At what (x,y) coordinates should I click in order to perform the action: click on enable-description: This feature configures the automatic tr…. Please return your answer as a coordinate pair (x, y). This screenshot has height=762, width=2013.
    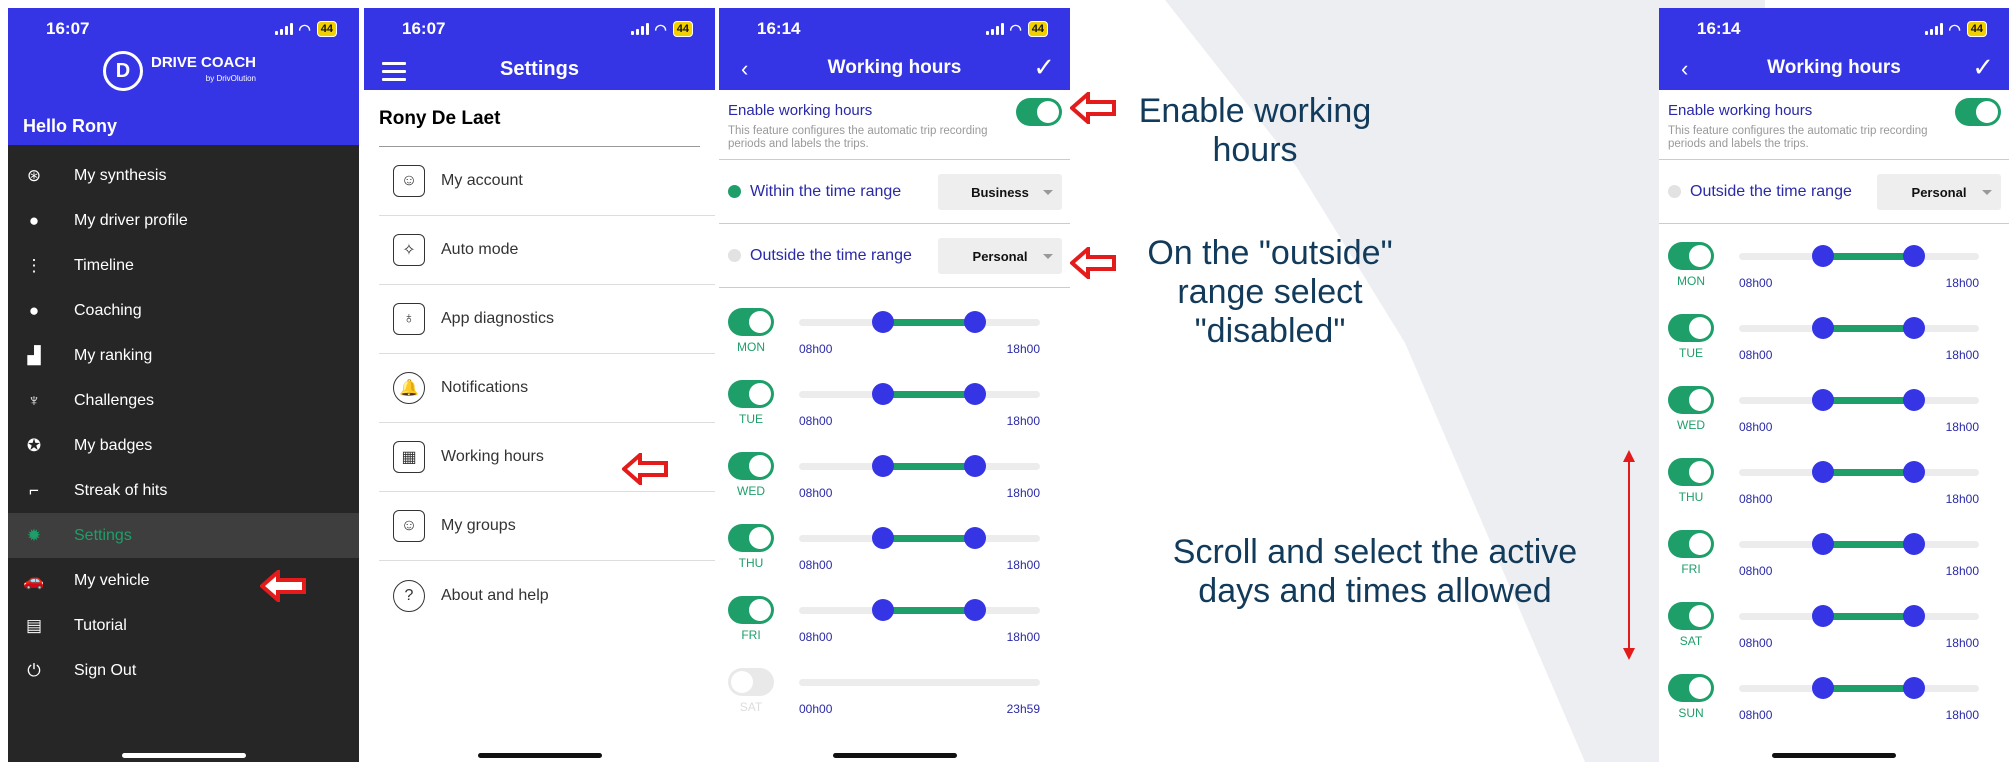
    Looking at the image, I should click on (1798, 137).